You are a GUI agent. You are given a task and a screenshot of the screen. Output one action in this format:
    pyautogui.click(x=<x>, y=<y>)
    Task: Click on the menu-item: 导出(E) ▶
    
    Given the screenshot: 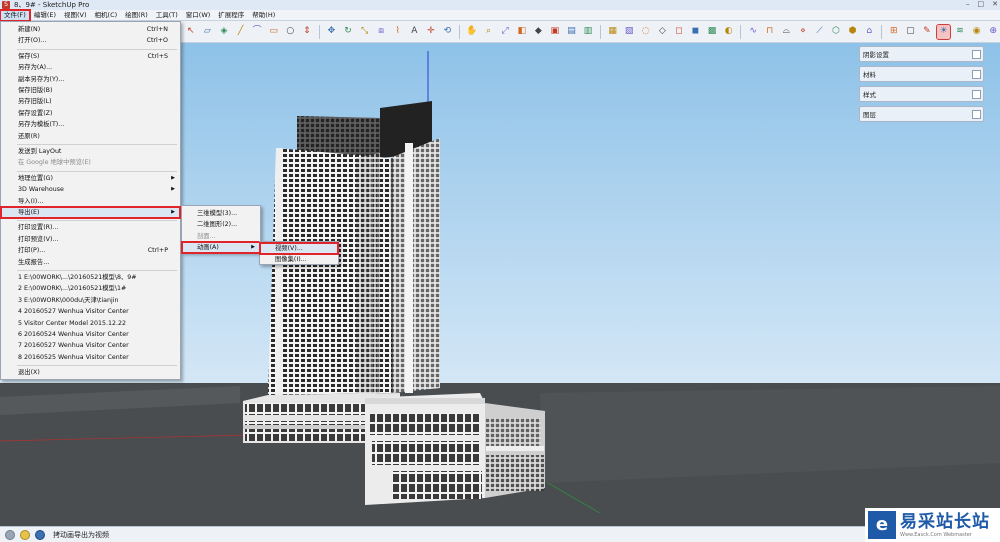 What is the action you would take?
    pyautogui.click(x=90, y=212)
    